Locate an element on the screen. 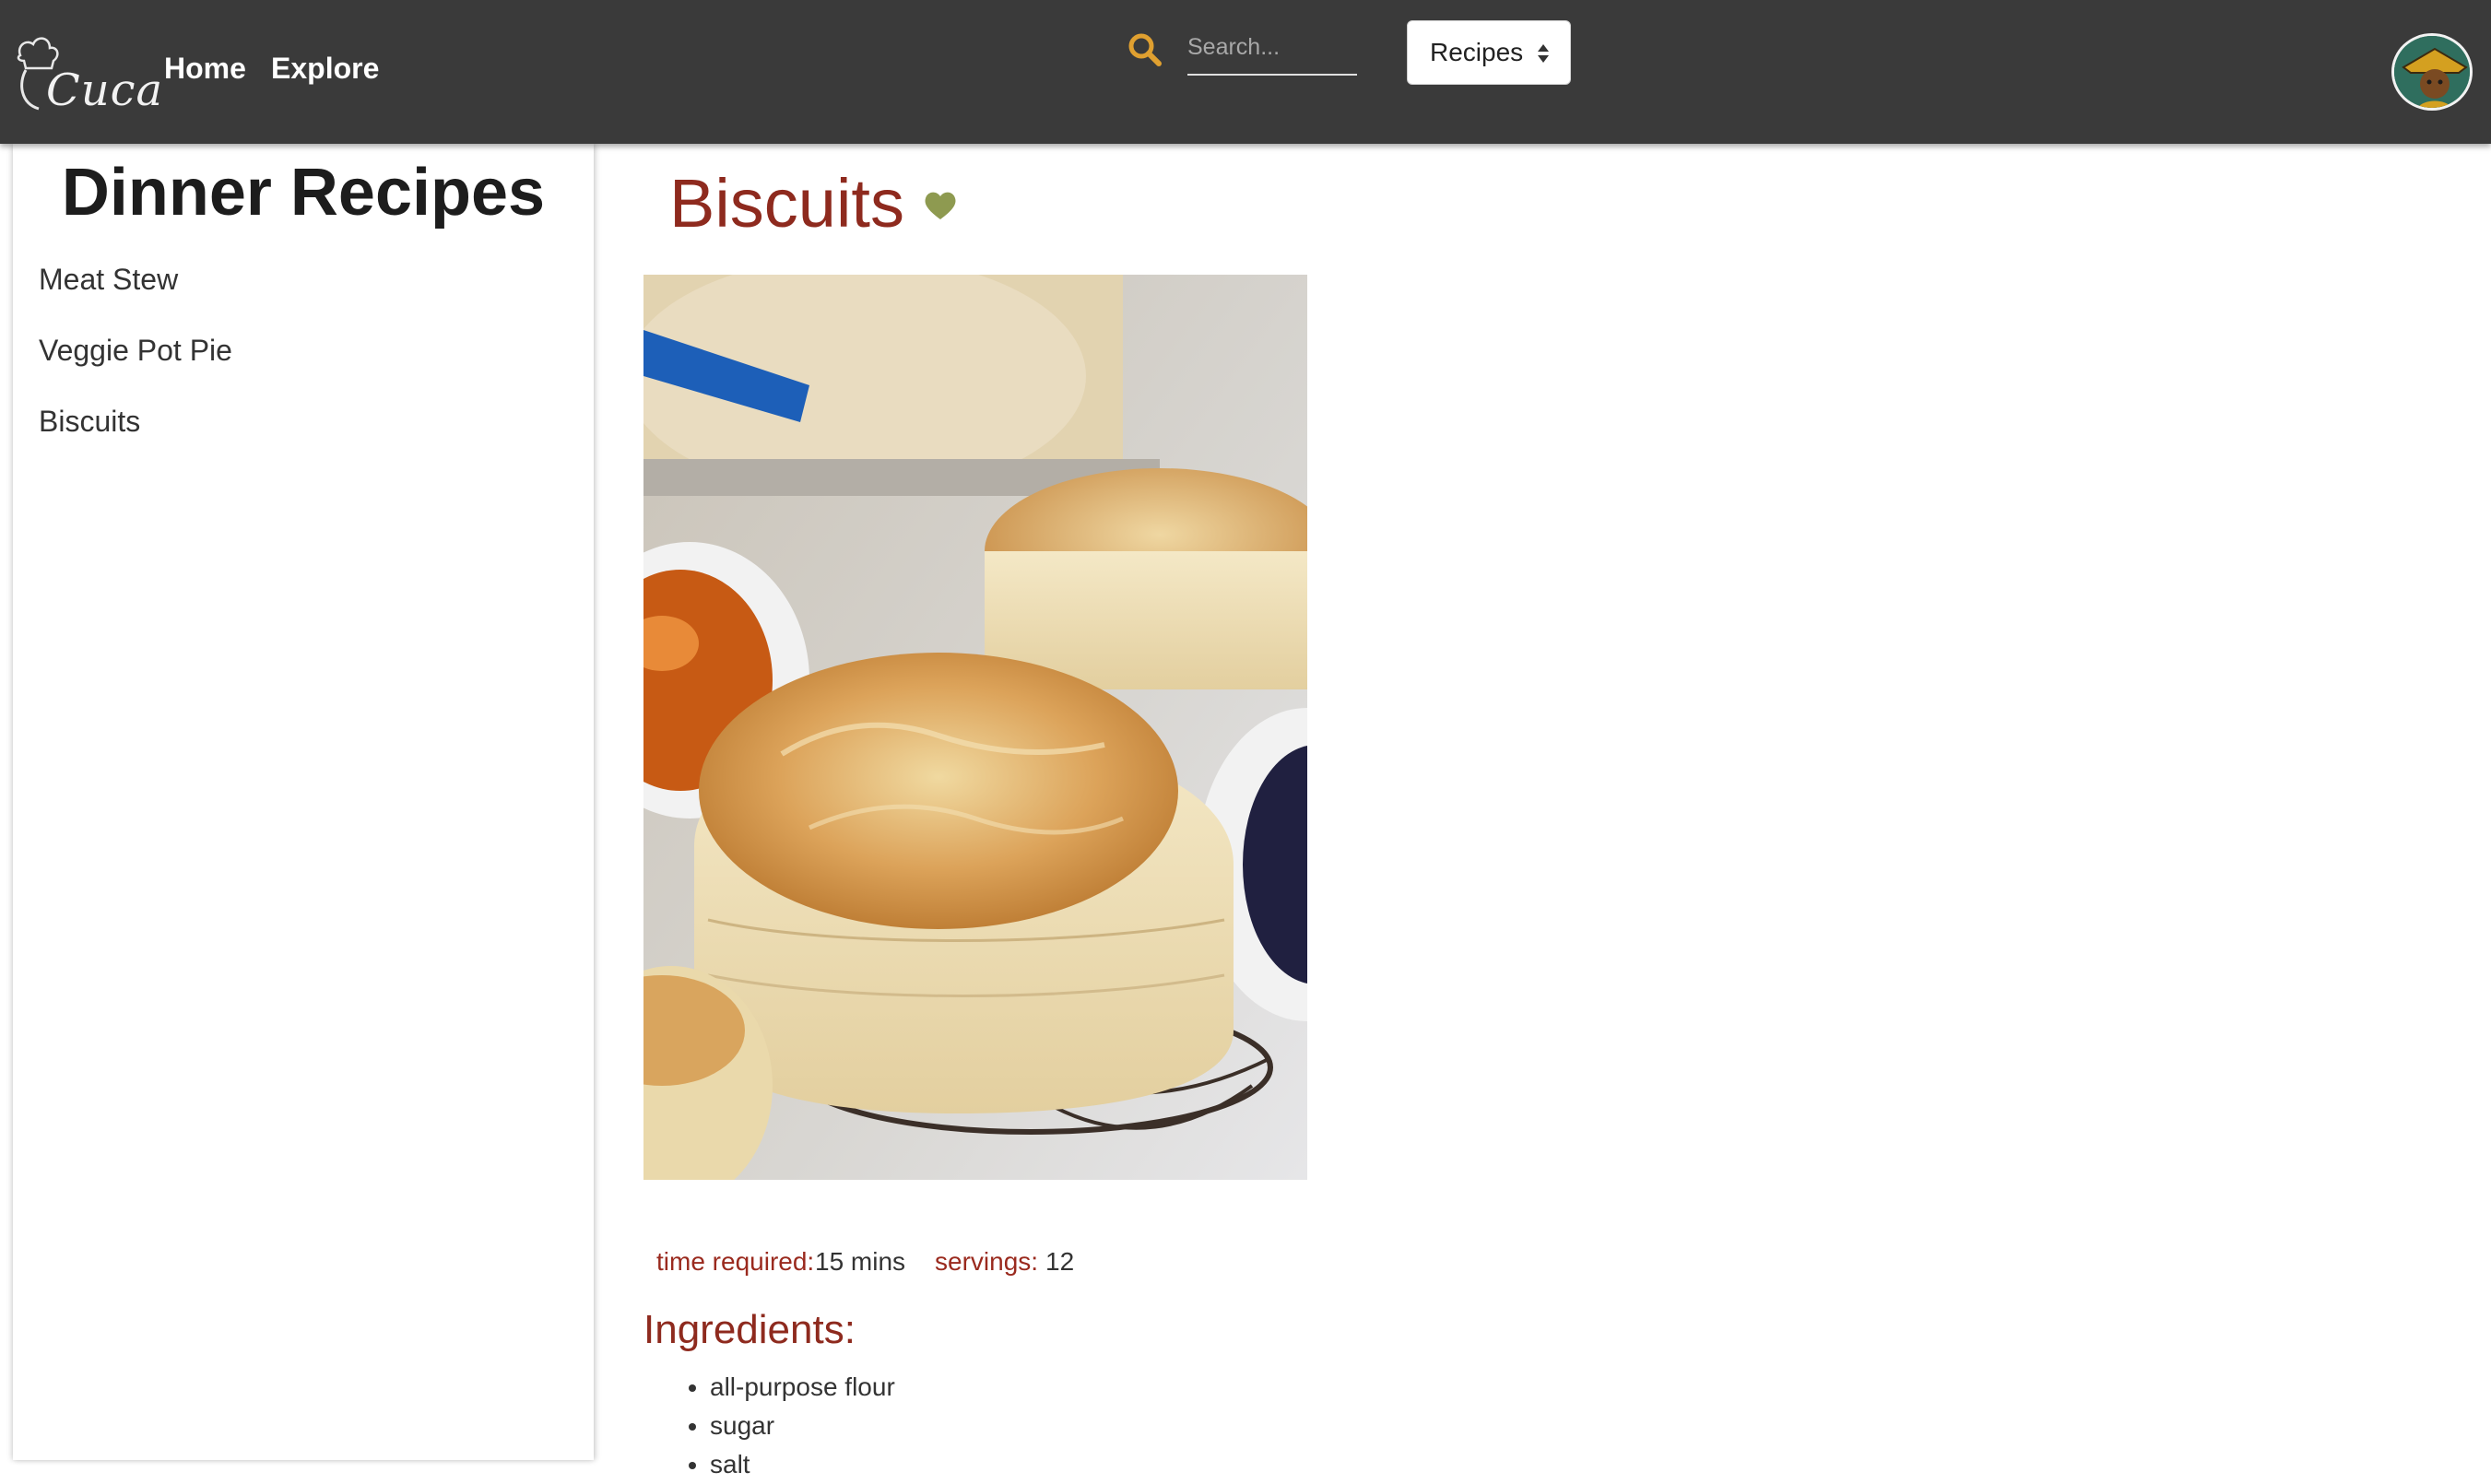  recipe-list: Meat Stew Veggie Pot Pie Biscuits is located at coordinates (135, 354).